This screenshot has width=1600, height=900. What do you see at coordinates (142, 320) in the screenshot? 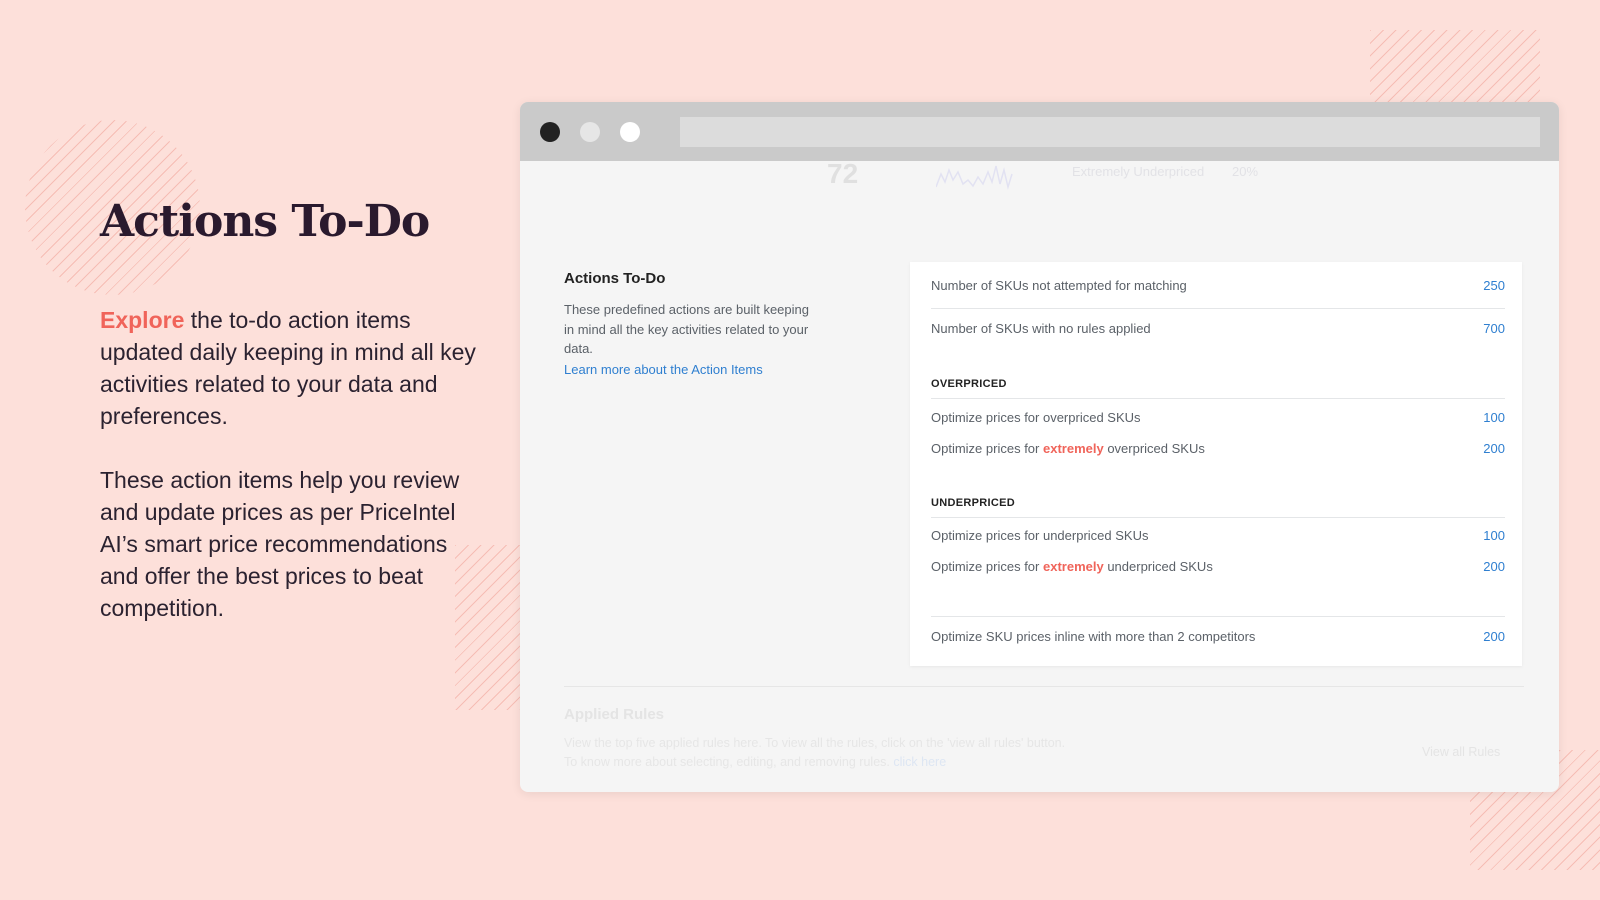
I see `hero-accent: Explore` at bounding box center [142, 320].